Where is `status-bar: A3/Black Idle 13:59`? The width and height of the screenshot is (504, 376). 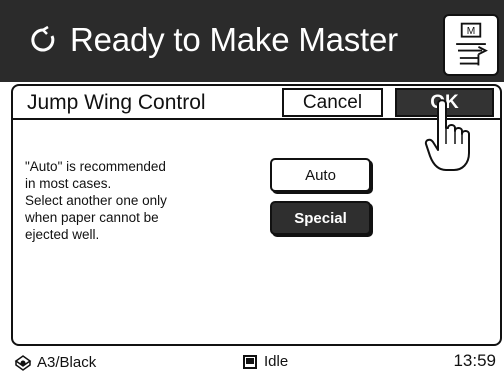 status-bar: A3/Black Idle 13:59 is located at coordinates (252, 362).